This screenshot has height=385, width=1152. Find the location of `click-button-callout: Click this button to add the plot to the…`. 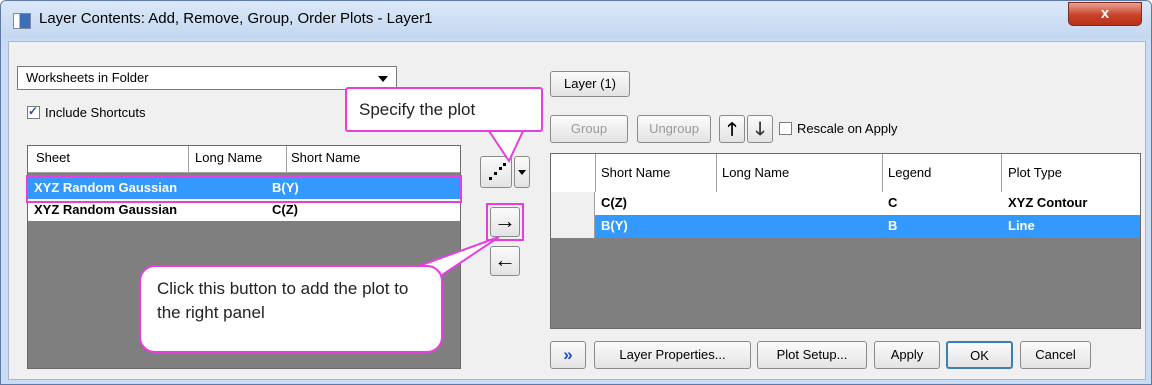

click-button-callout: Click this button to add the plot to the… is located at coordinates (291, 309).